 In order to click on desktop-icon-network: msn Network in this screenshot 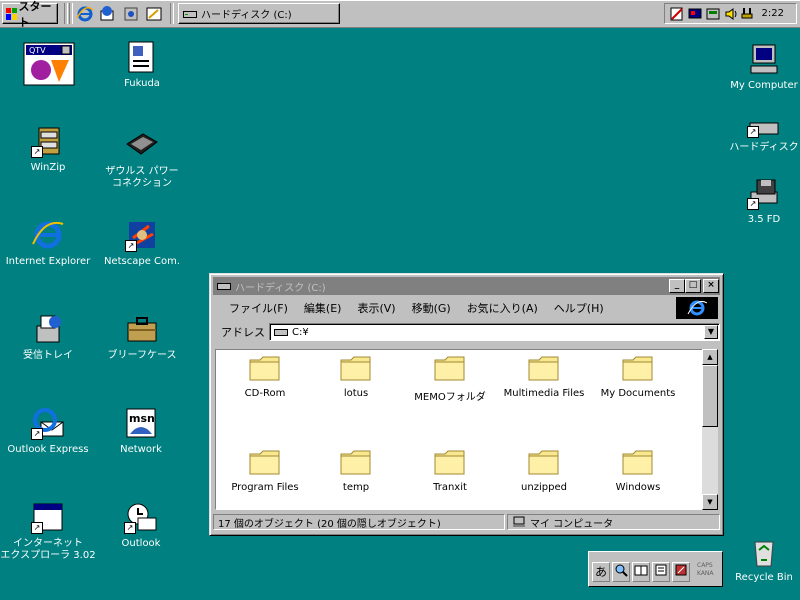, I will do `click(141, 431)`.